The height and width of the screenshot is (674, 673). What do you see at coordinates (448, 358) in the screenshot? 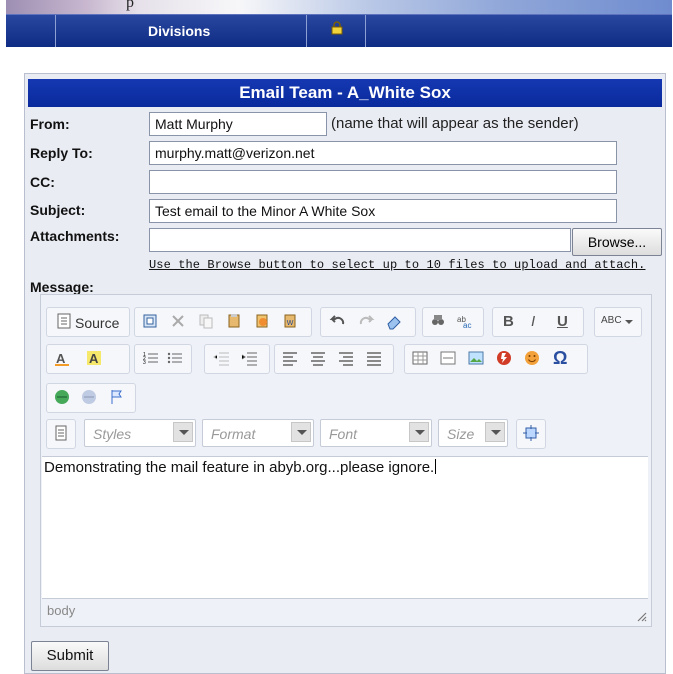
I see `horizontal-rule-icon` at bounding box center [448, 358].